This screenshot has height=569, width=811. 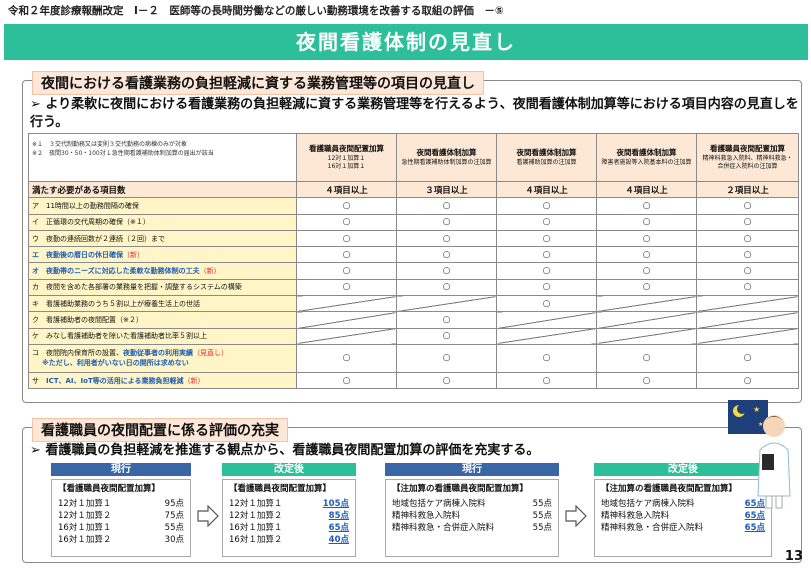 I want to click on panel-head: 改定後, so click(x=289, y=469).